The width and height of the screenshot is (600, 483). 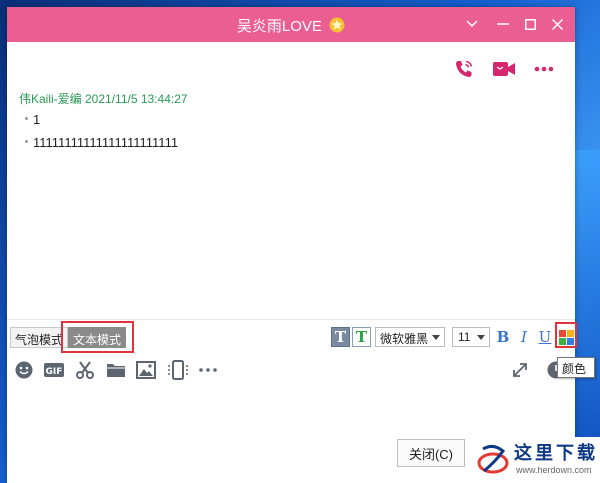 What do you see at coordinates (493, 459) in the screenshot?
I see `watermark-logo-icon` at bounding box center [493, 459].